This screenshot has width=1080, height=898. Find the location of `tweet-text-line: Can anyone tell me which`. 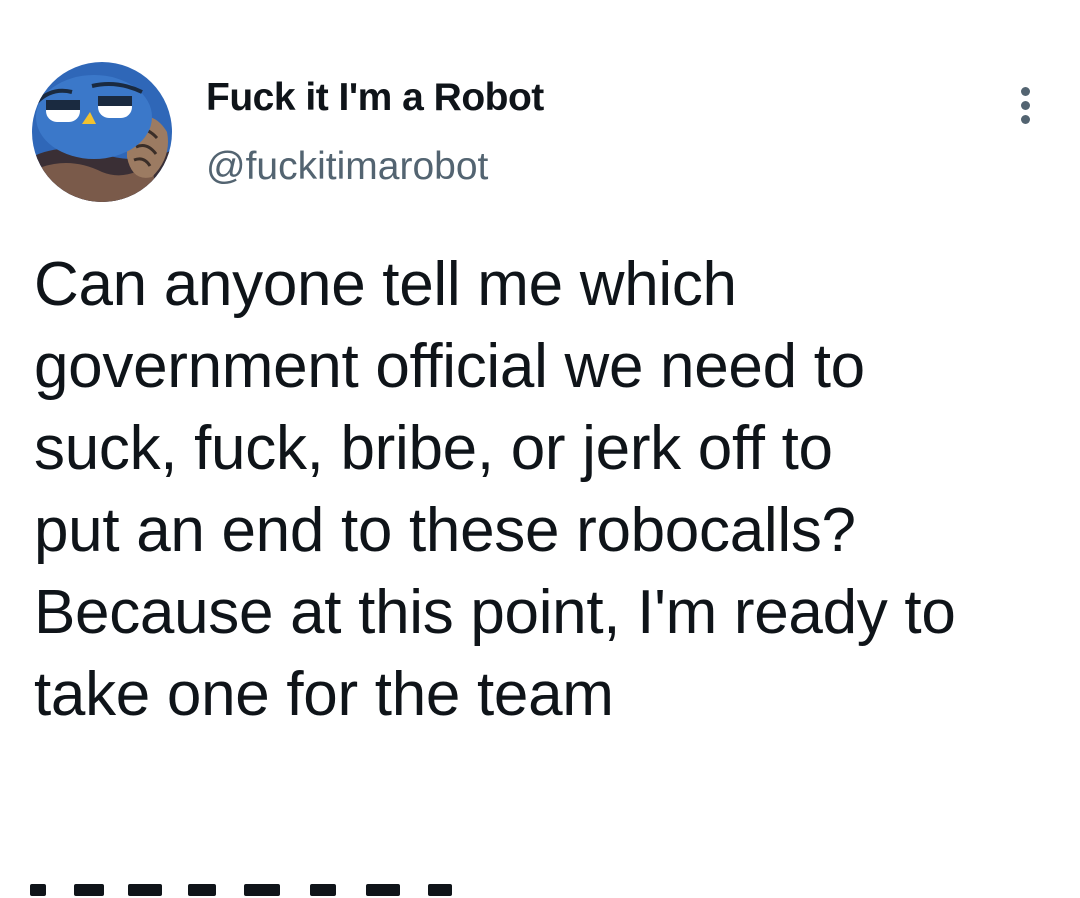

tweet-text-line: Can anyone tell me which is located at coordinates (385, 284).